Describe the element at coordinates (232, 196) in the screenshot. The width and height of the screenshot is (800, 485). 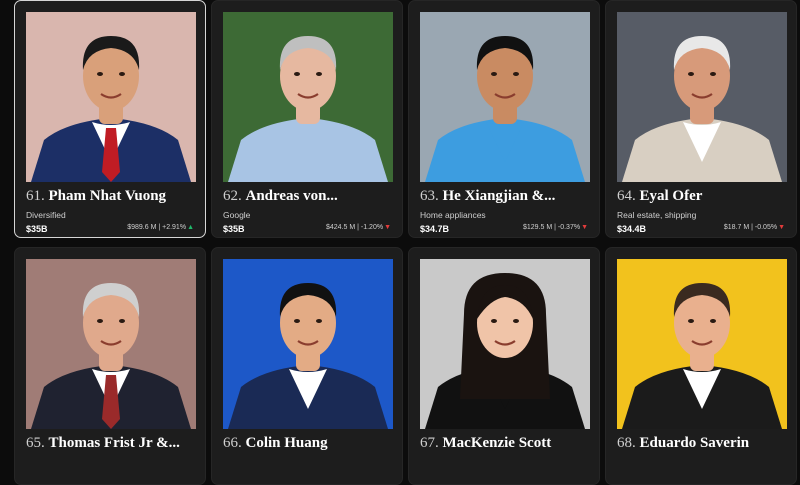
I see `rank-number: 62.` at that location.